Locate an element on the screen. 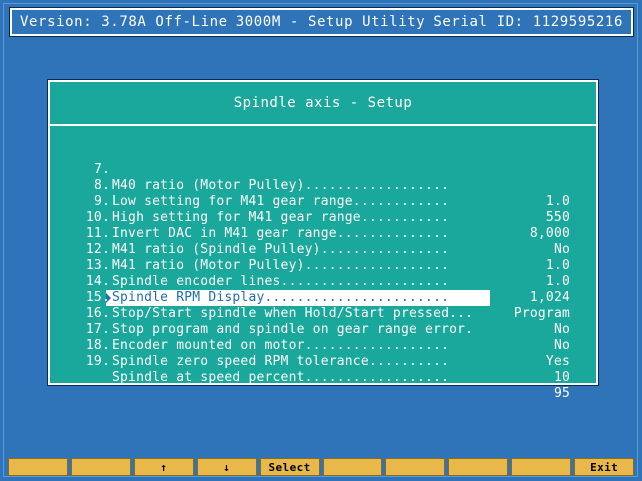  f7-key is located at coordinates (415, 467).